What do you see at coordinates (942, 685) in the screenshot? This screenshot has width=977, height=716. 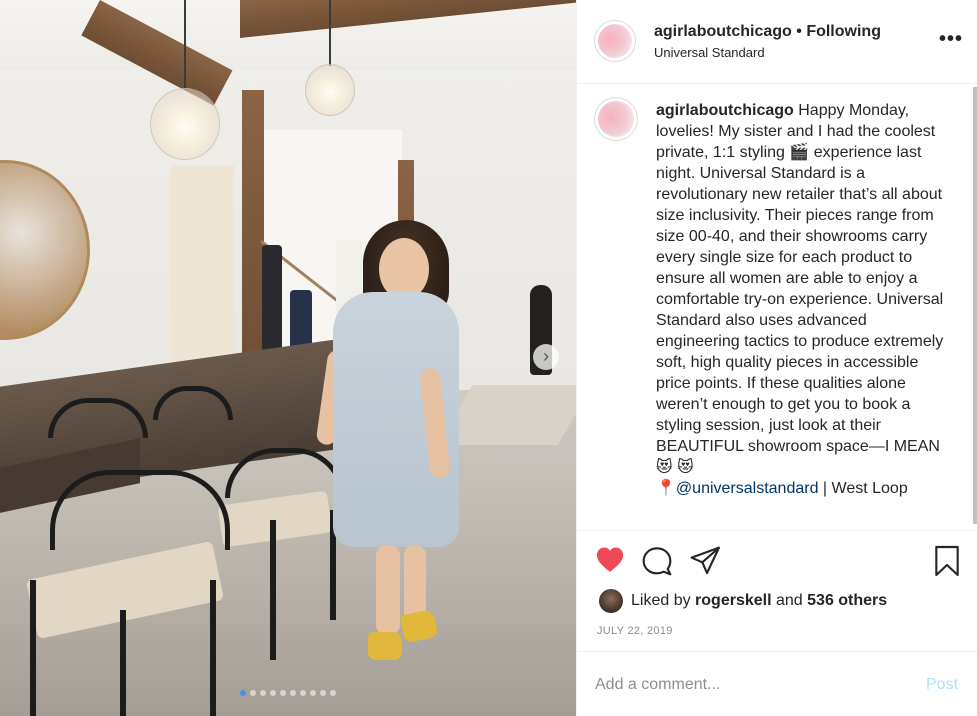 I see `post-button: Post` at bounding box center [942, 685].